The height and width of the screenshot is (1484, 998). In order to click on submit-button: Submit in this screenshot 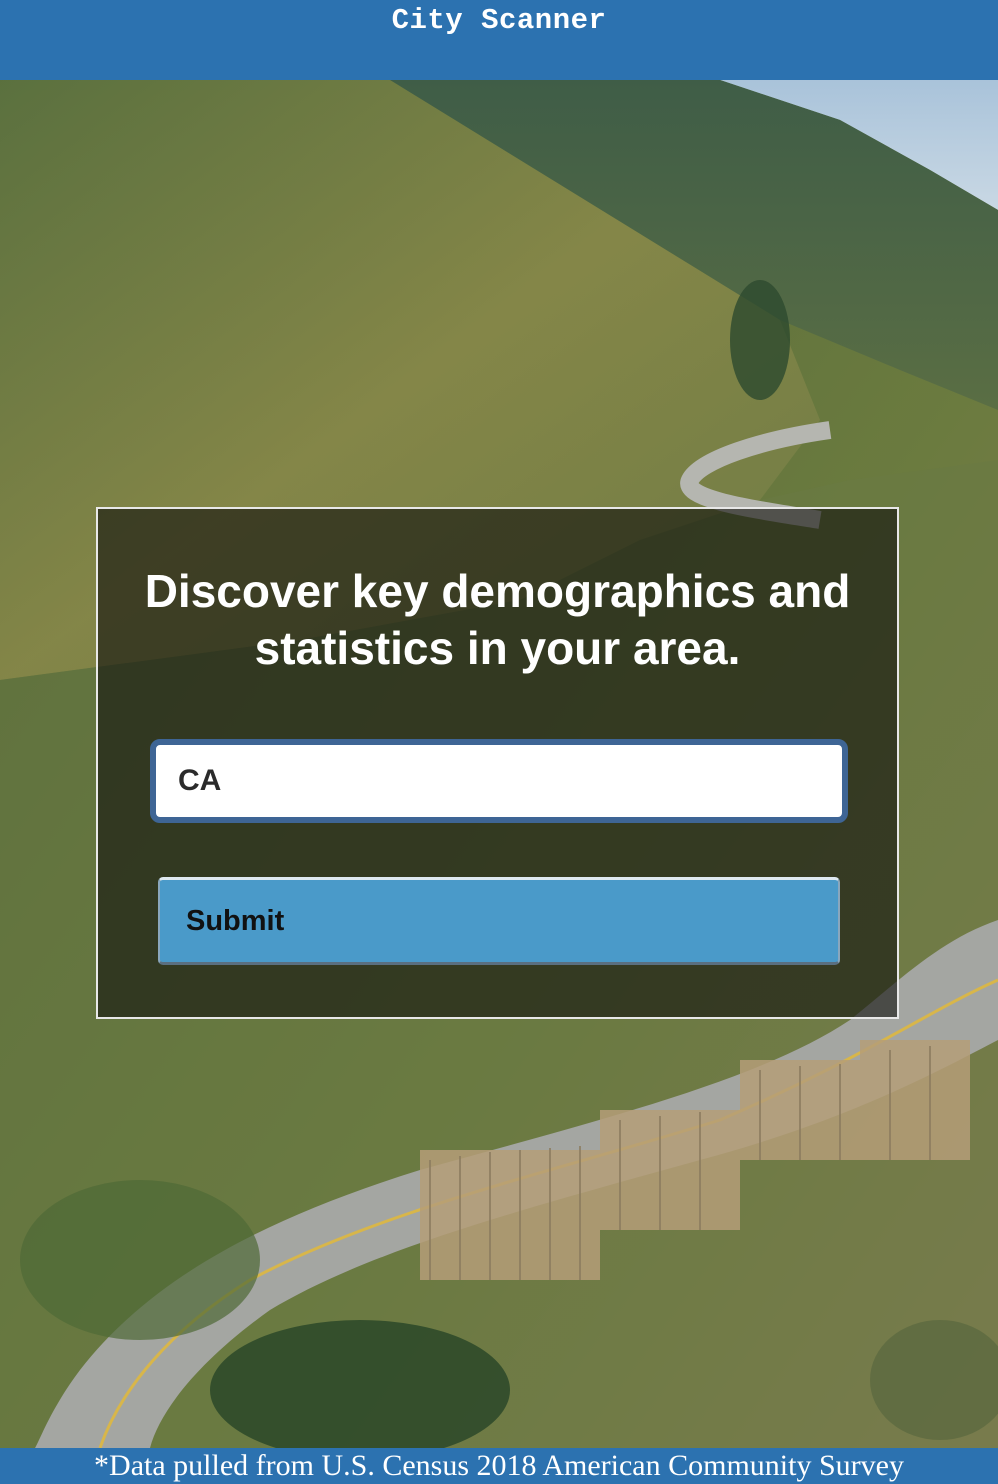, I will do `click(499, 921)`.